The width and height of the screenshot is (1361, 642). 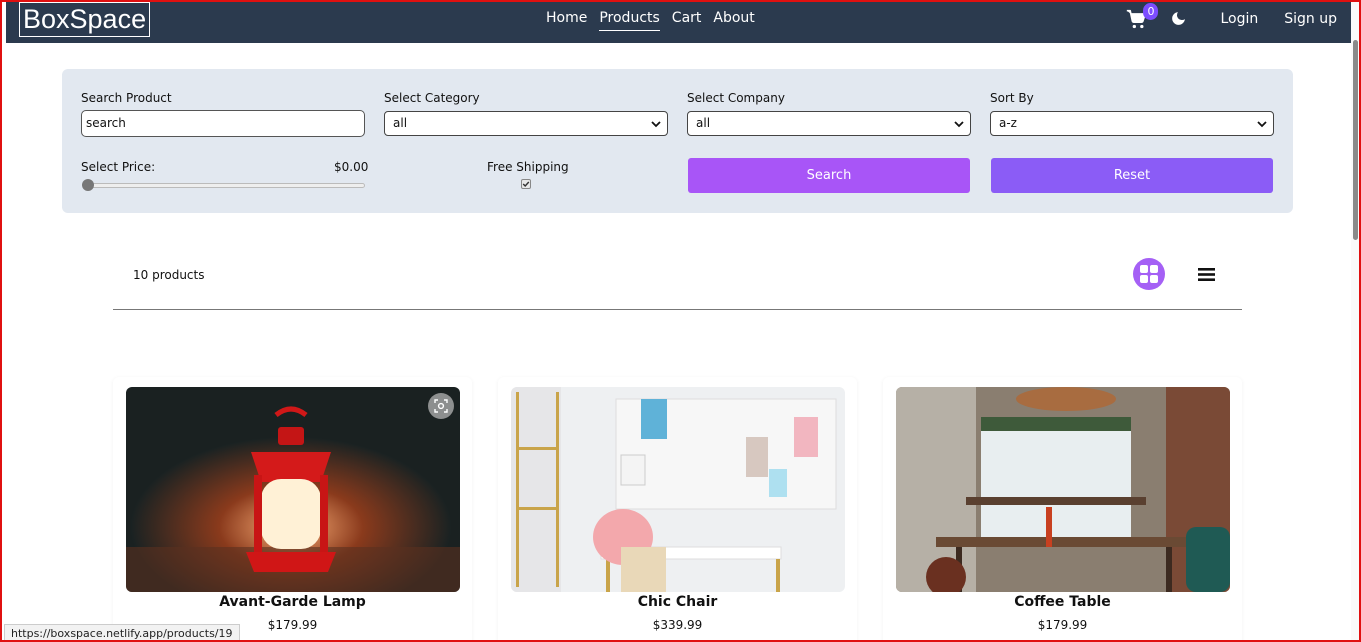 I want to click on product-title: Chic Chair, so click(x=677, y=602).